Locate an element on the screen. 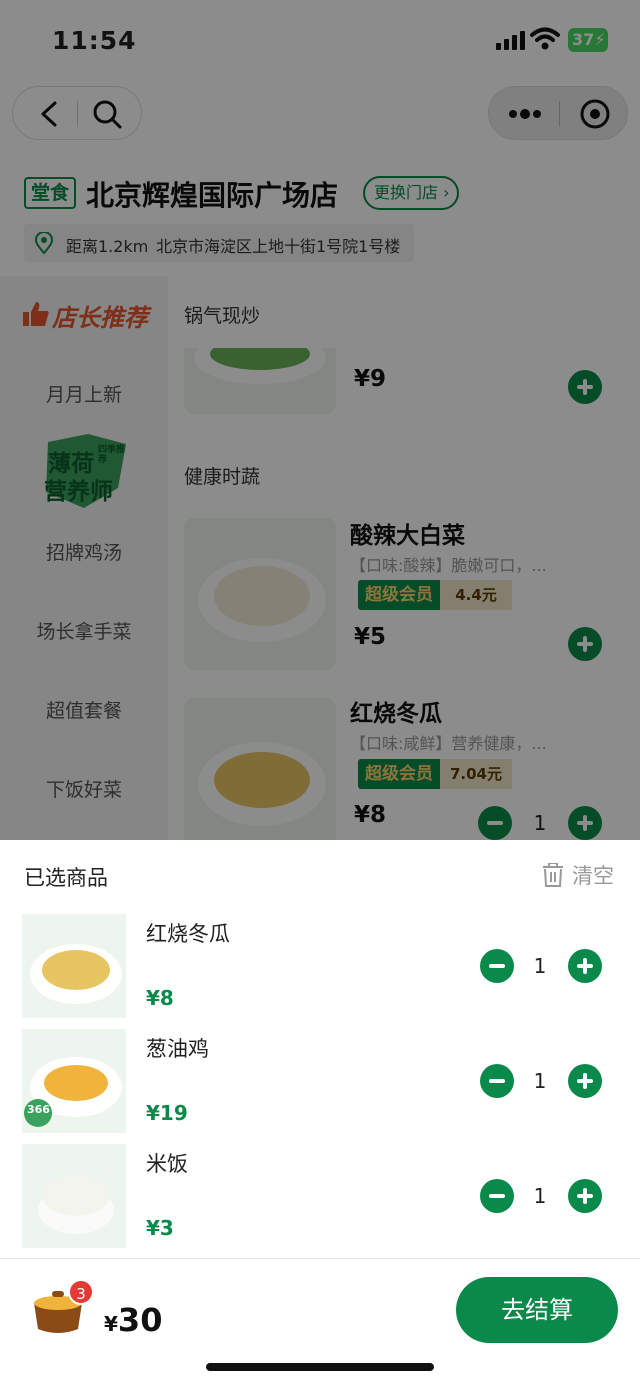  cart-item-price: ¥19 is located at coordinates (167, 1113).